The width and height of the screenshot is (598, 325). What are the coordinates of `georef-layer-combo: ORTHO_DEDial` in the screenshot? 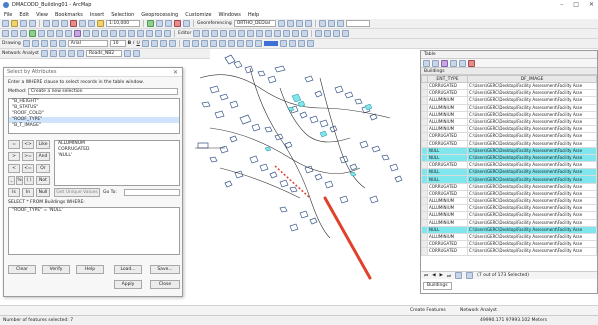 It's located at (254, 23).